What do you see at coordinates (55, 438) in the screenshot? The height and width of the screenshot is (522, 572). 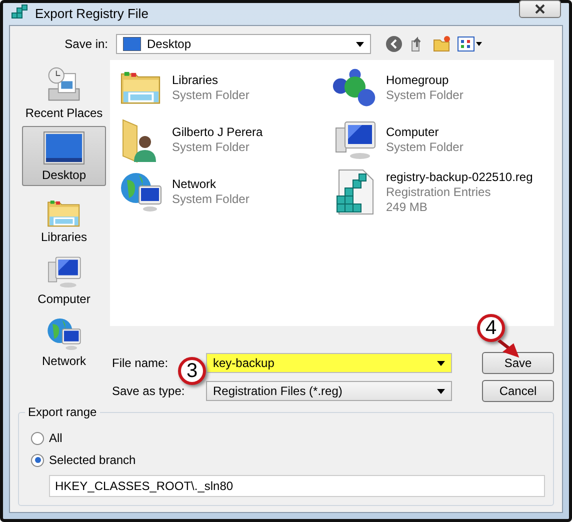 I see `radio-label: All` at bounding box center [55, 438].